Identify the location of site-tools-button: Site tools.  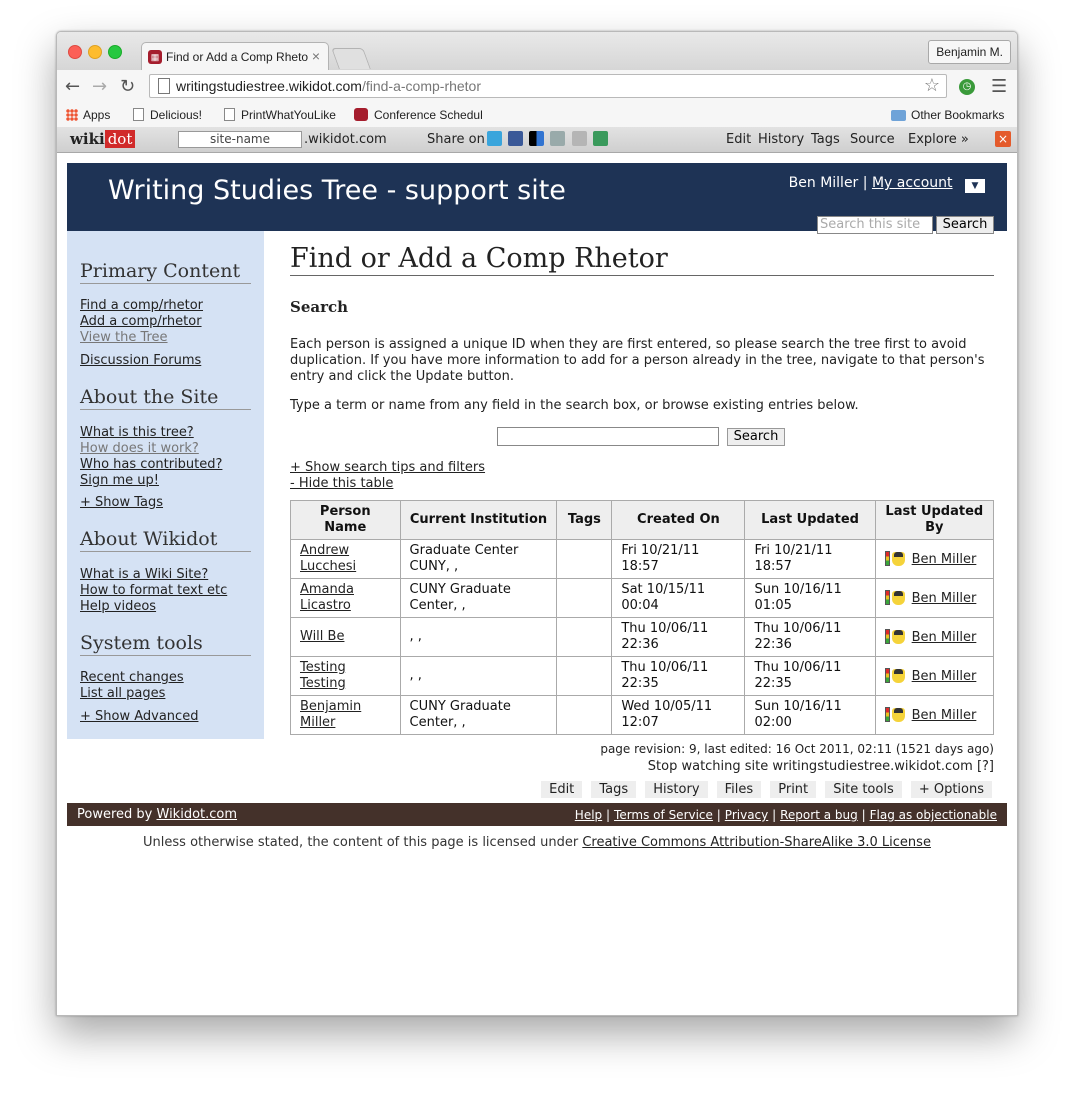
(863, 789).